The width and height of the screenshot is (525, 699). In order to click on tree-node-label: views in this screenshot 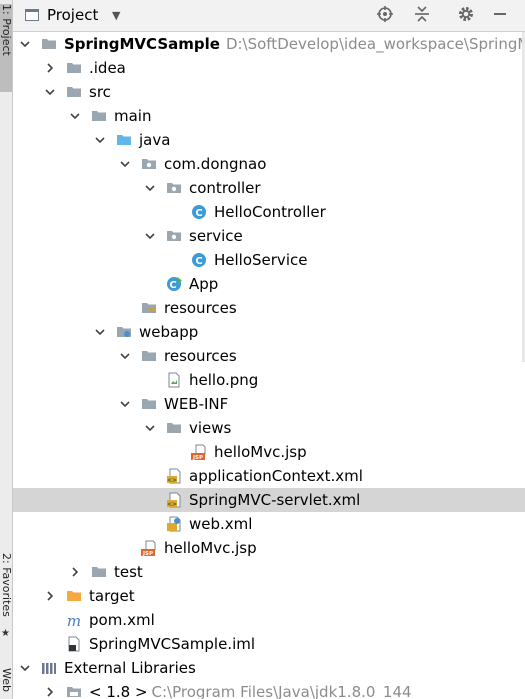, I will do `click(210, 428)`.